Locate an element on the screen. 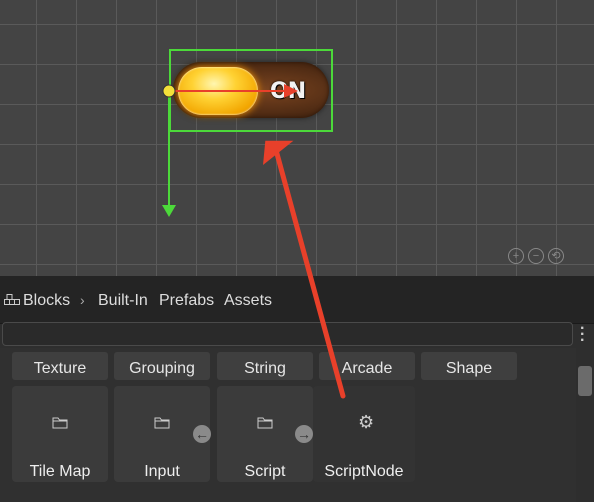 The height and width of the screenshot is (502, 594). zoom-out-icon: − is located at coordinates (536, 256).